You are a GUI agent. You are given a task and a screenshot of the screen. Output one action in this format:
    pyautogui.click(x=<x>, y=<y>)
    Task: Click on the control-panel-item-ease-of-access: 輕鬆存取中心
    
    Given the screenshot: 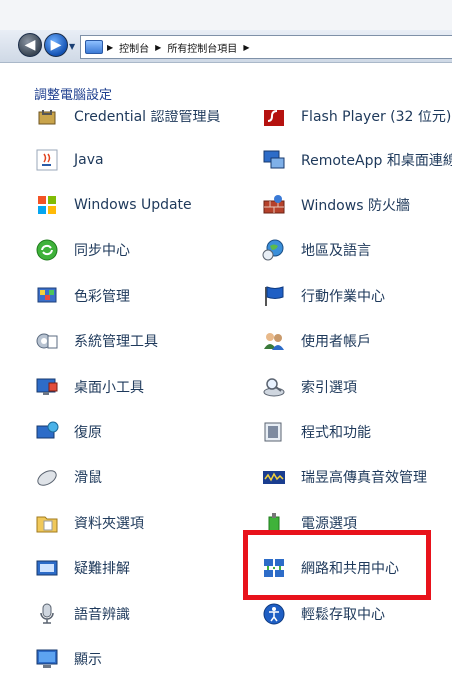 What is the action you would take?
    pyautogui.click(x=323, y=614)
    